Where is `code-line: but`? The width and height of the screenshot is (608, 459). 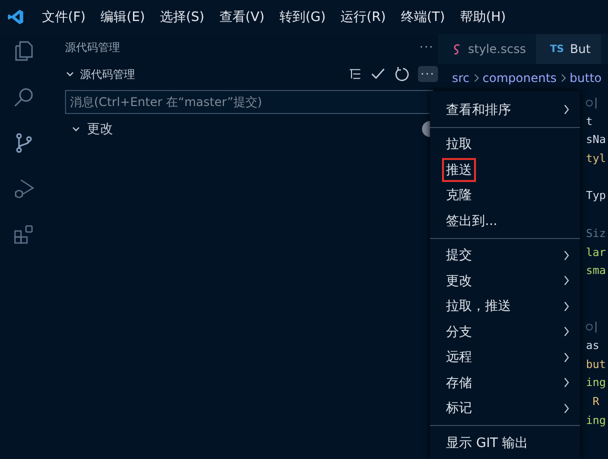
code-line: but is located at coordinates (596, 364).